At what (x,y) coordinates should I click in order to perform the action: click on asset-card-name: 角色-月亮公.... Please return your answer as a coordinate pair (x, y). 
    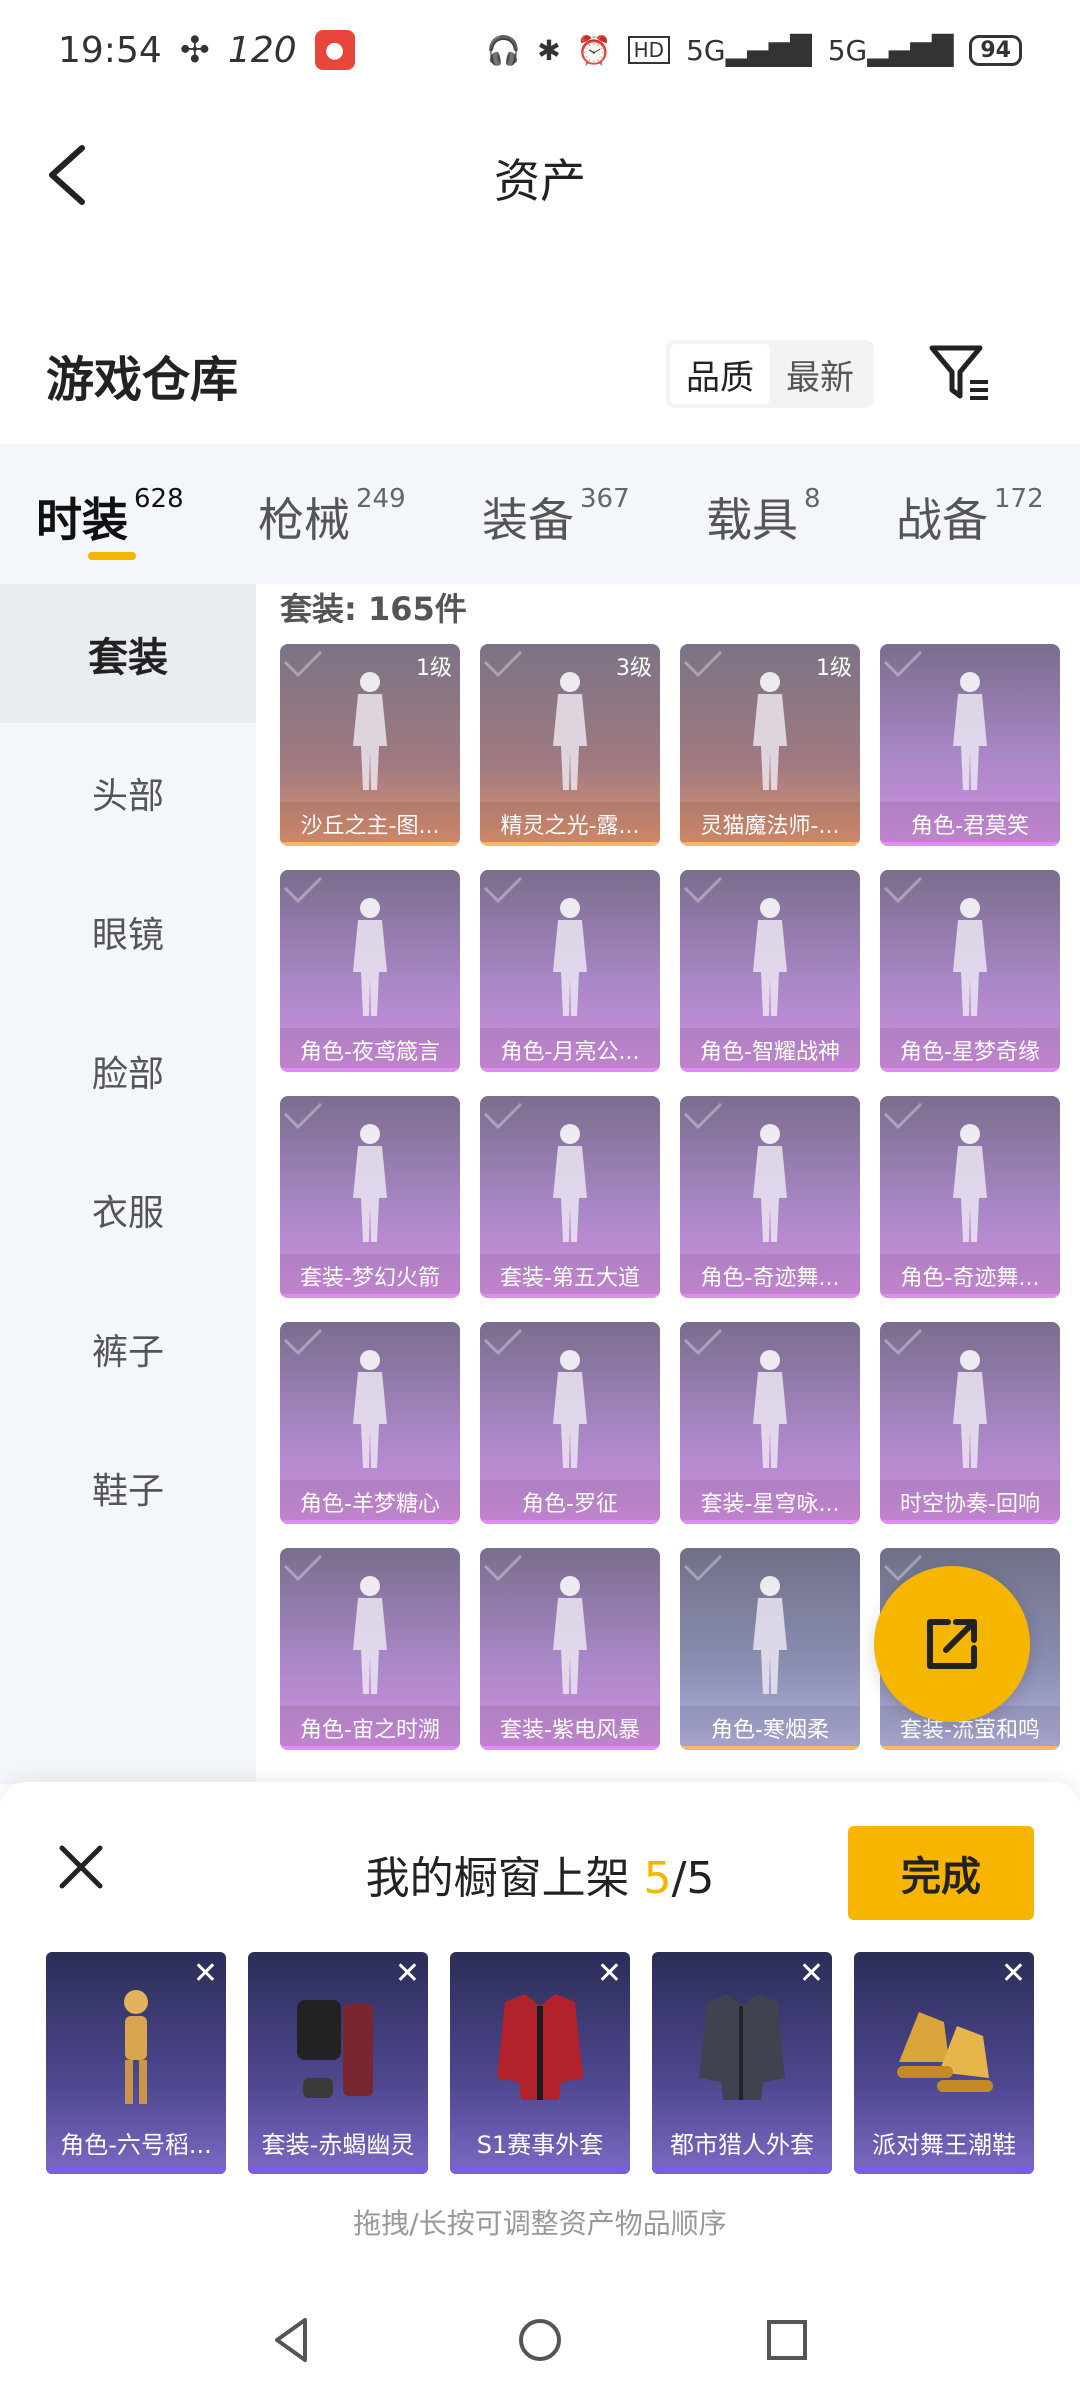
    Looking at the image, I should click on (570, 1050).